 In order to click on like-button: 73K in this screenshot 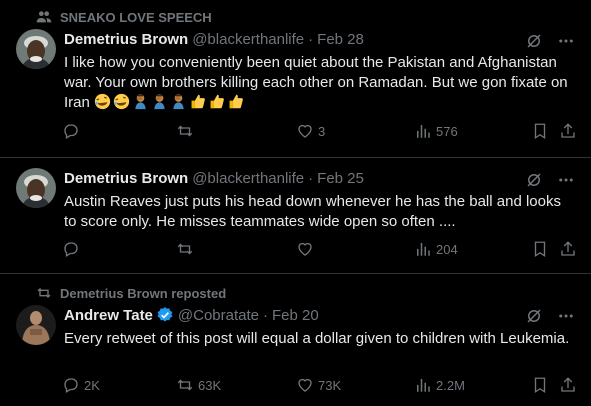, I will do `click(318, 385)`.